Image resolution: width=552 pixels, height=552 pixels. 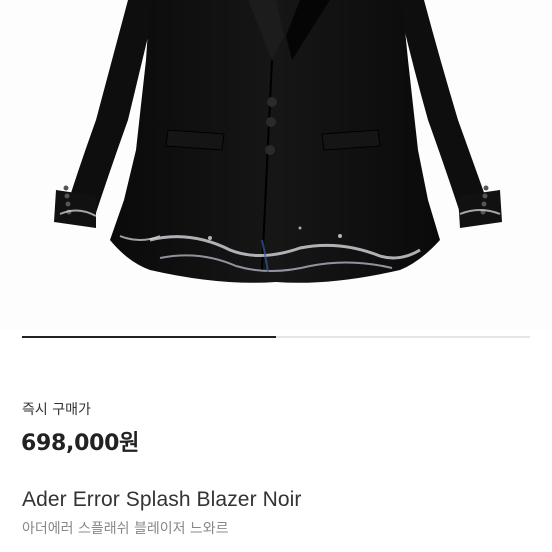 I want to click on image-carousel-progress, so click(x=276, y=337).